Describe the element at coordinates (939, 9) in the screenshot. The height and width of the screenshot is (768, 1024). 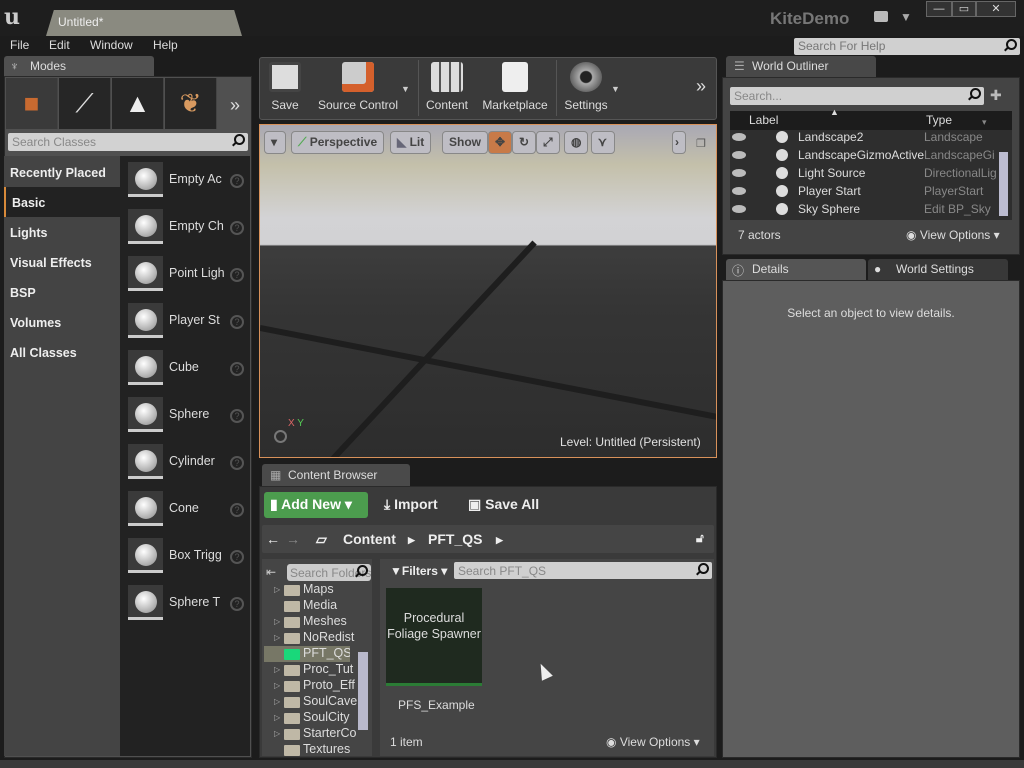
I see `minimize-button: —` at that location.